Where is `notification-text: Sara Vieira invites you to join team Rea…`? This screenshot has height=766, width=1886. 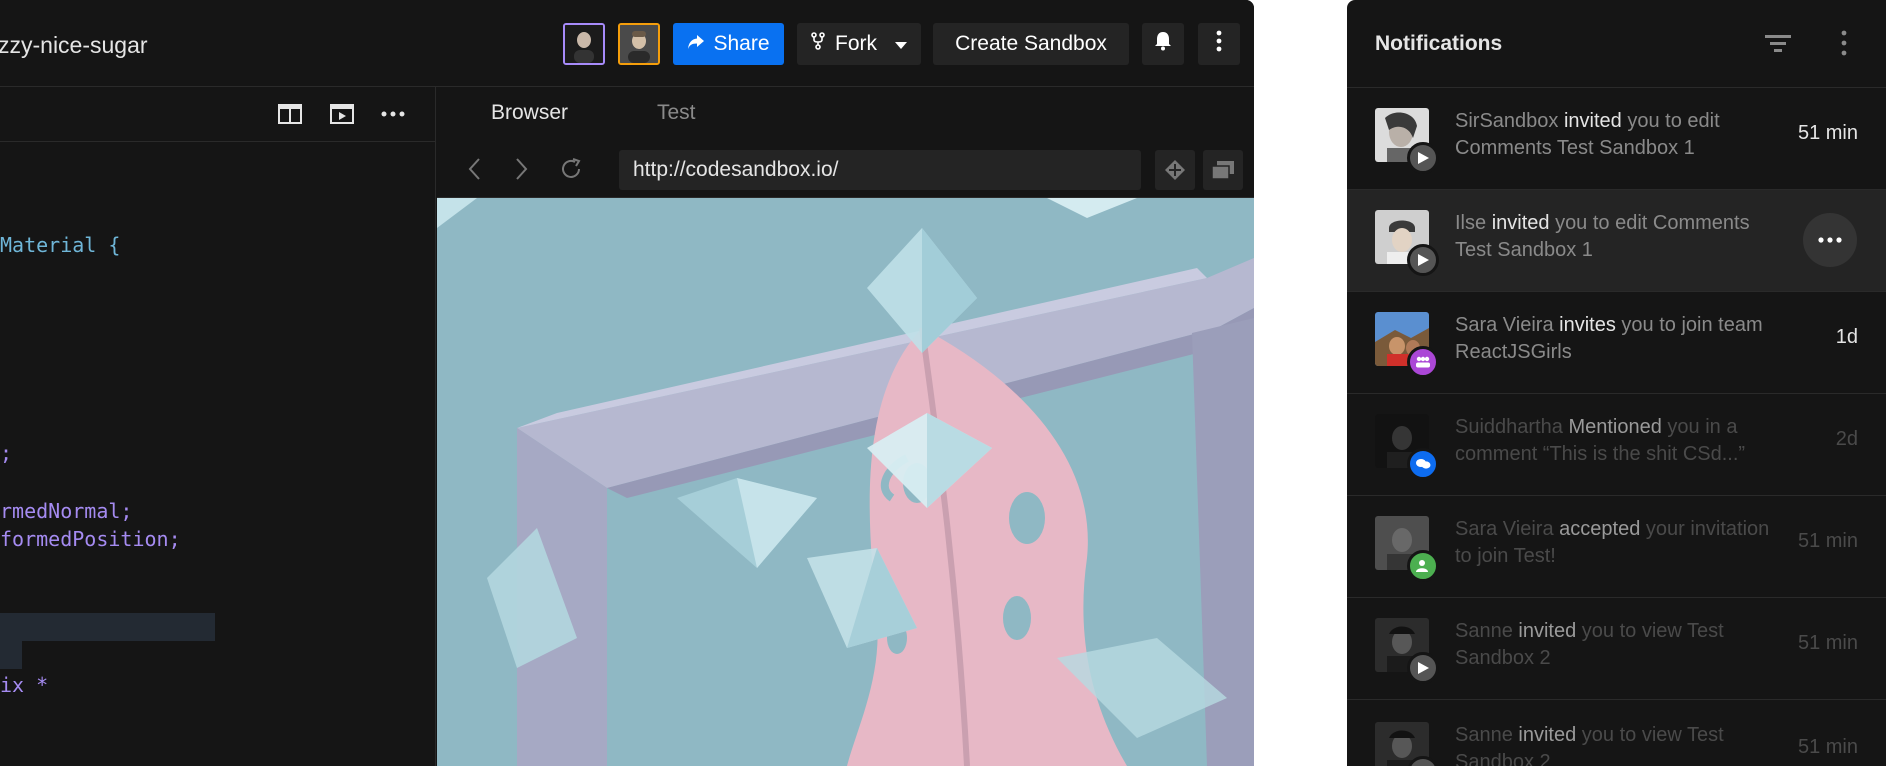 notification-text: Sara Vieira invites you to join team Rea… is located at coordinates (1620, 339).